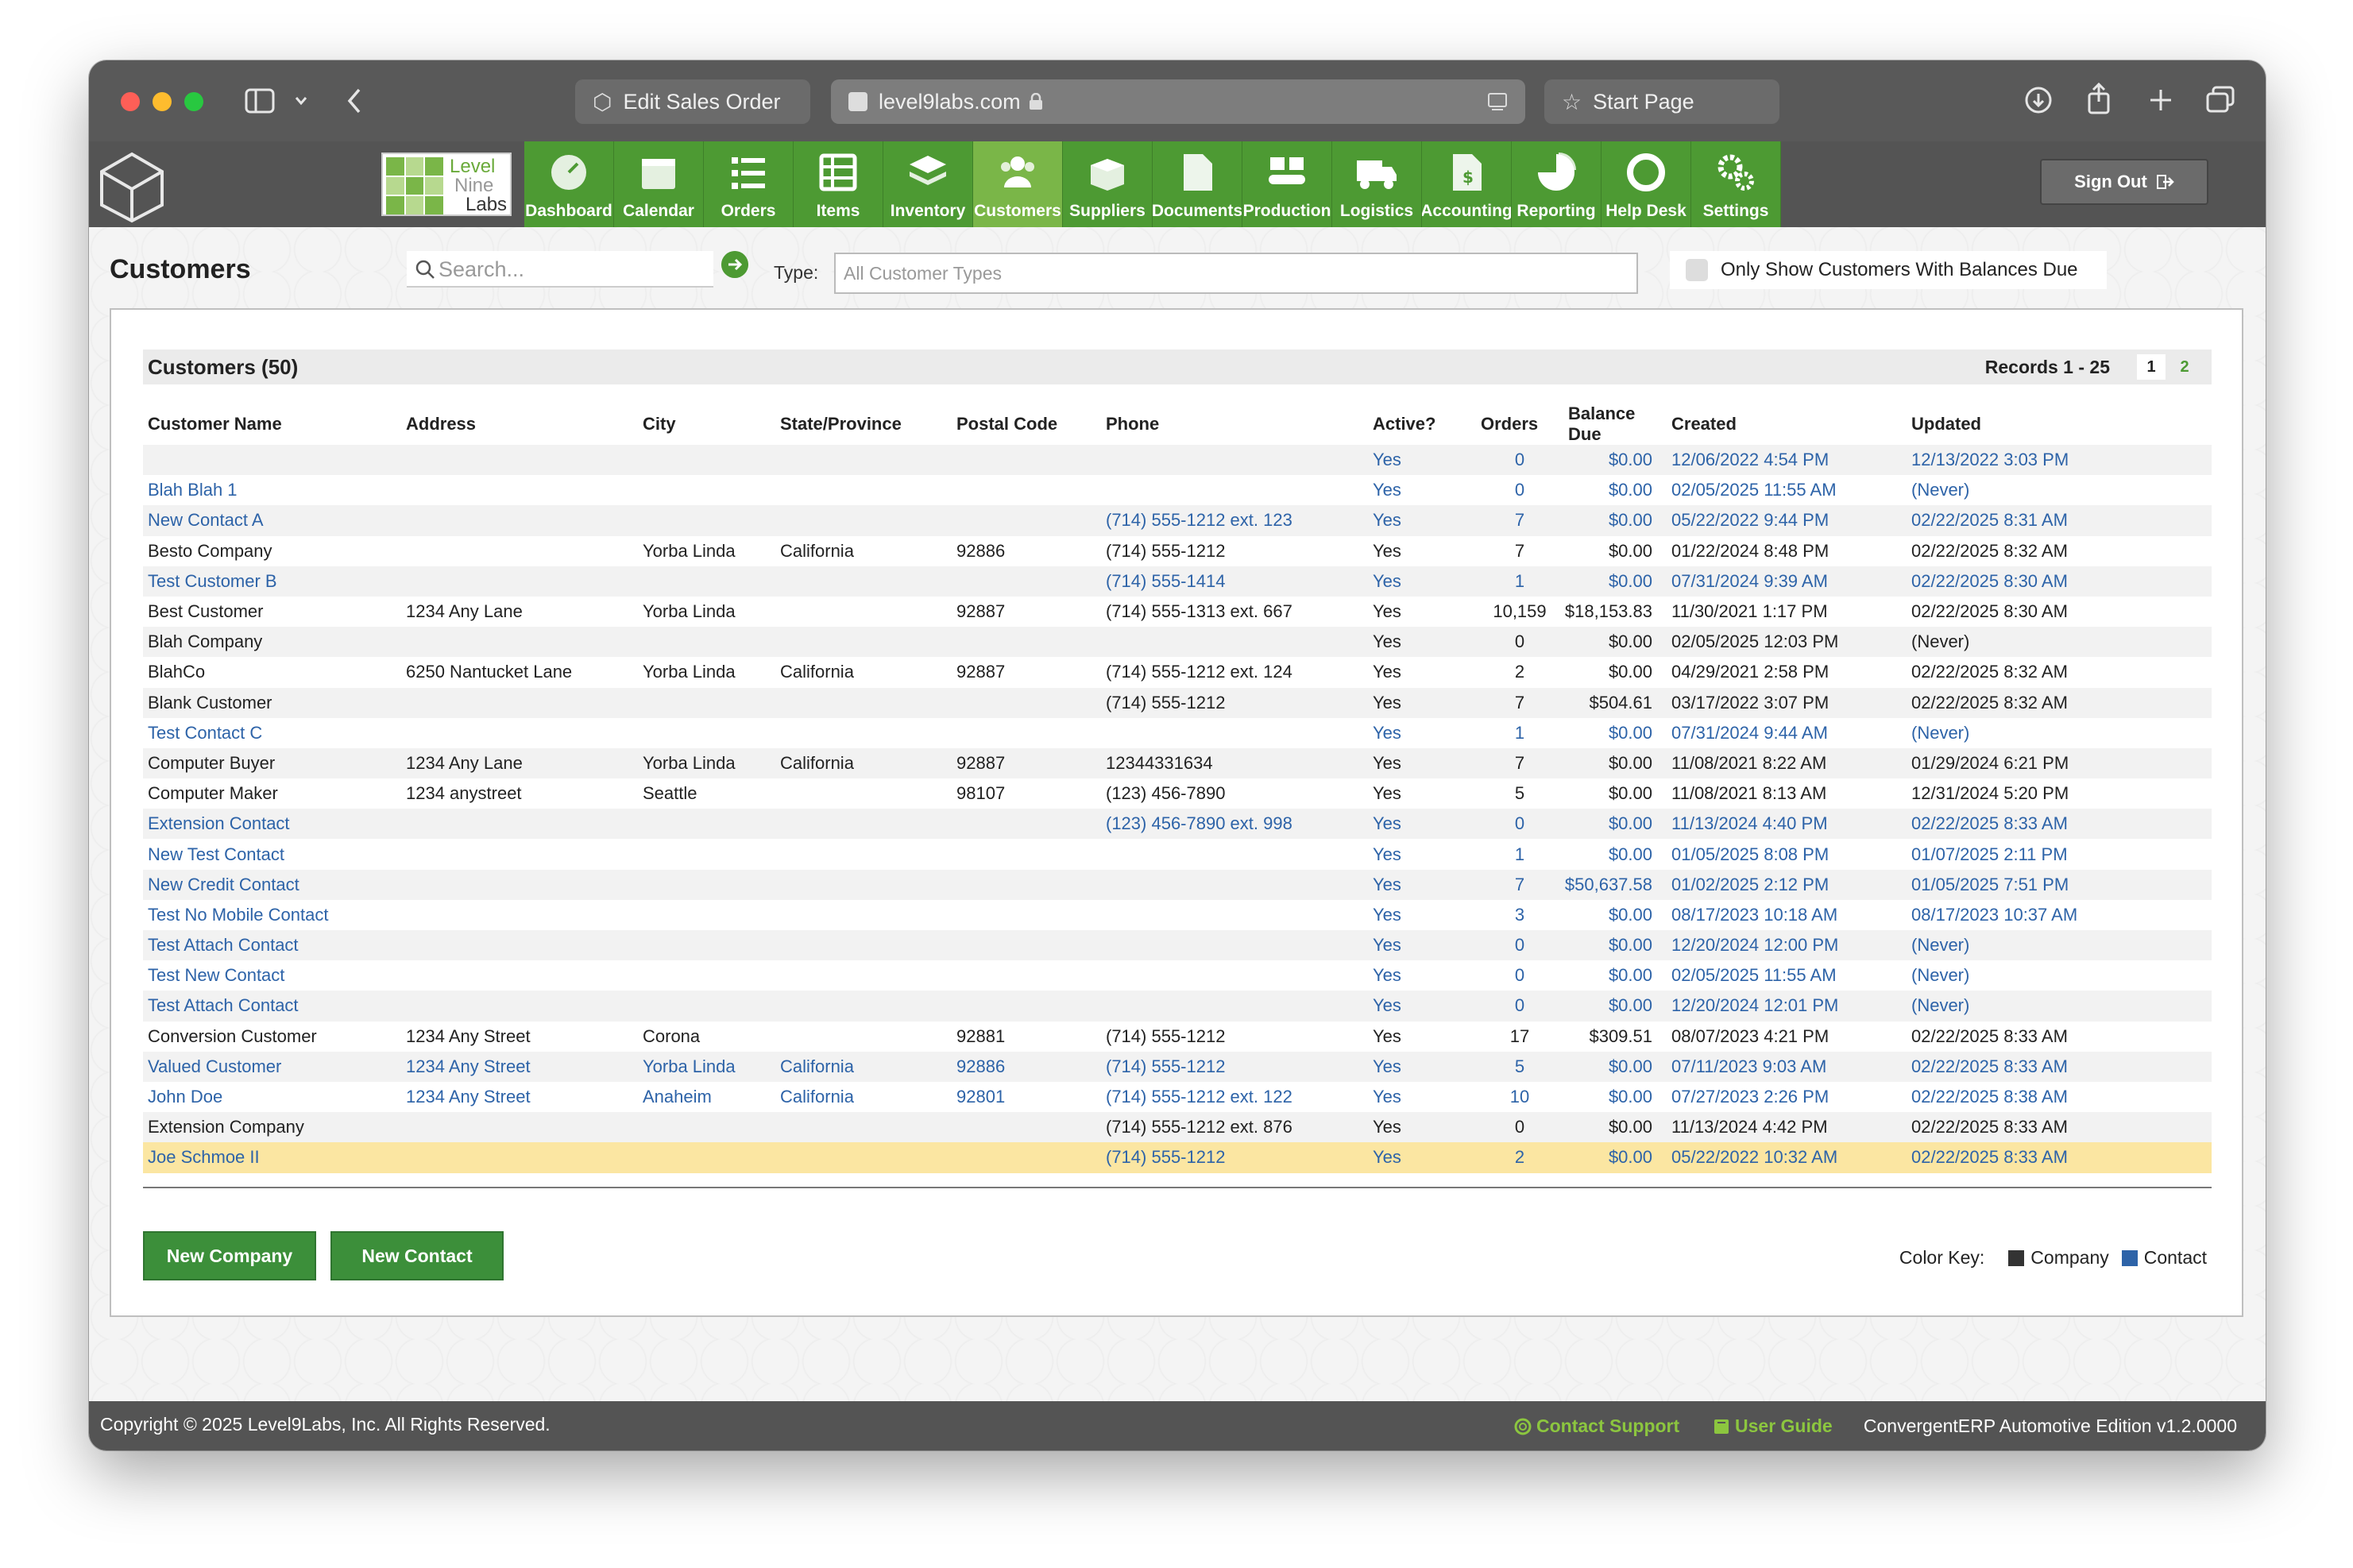 The width and height of the screenshot is (2353, 1568). Describe the element at coordinates (2099, 98) in the screenshot. I see `share-icon` at that location.